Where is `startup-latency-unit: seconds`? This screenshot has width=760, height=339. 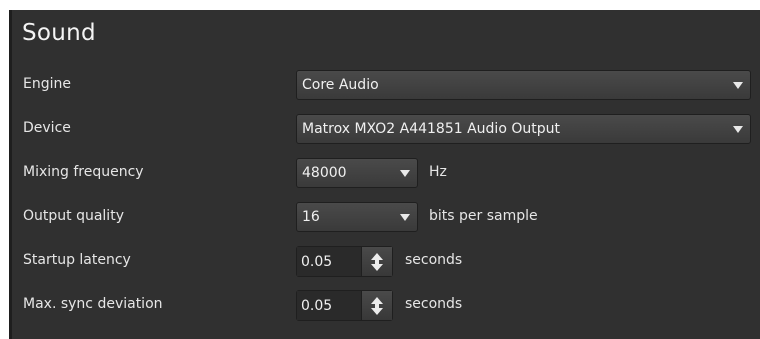 startup-latency-unit: seconds is located at coordinates (434, 260).